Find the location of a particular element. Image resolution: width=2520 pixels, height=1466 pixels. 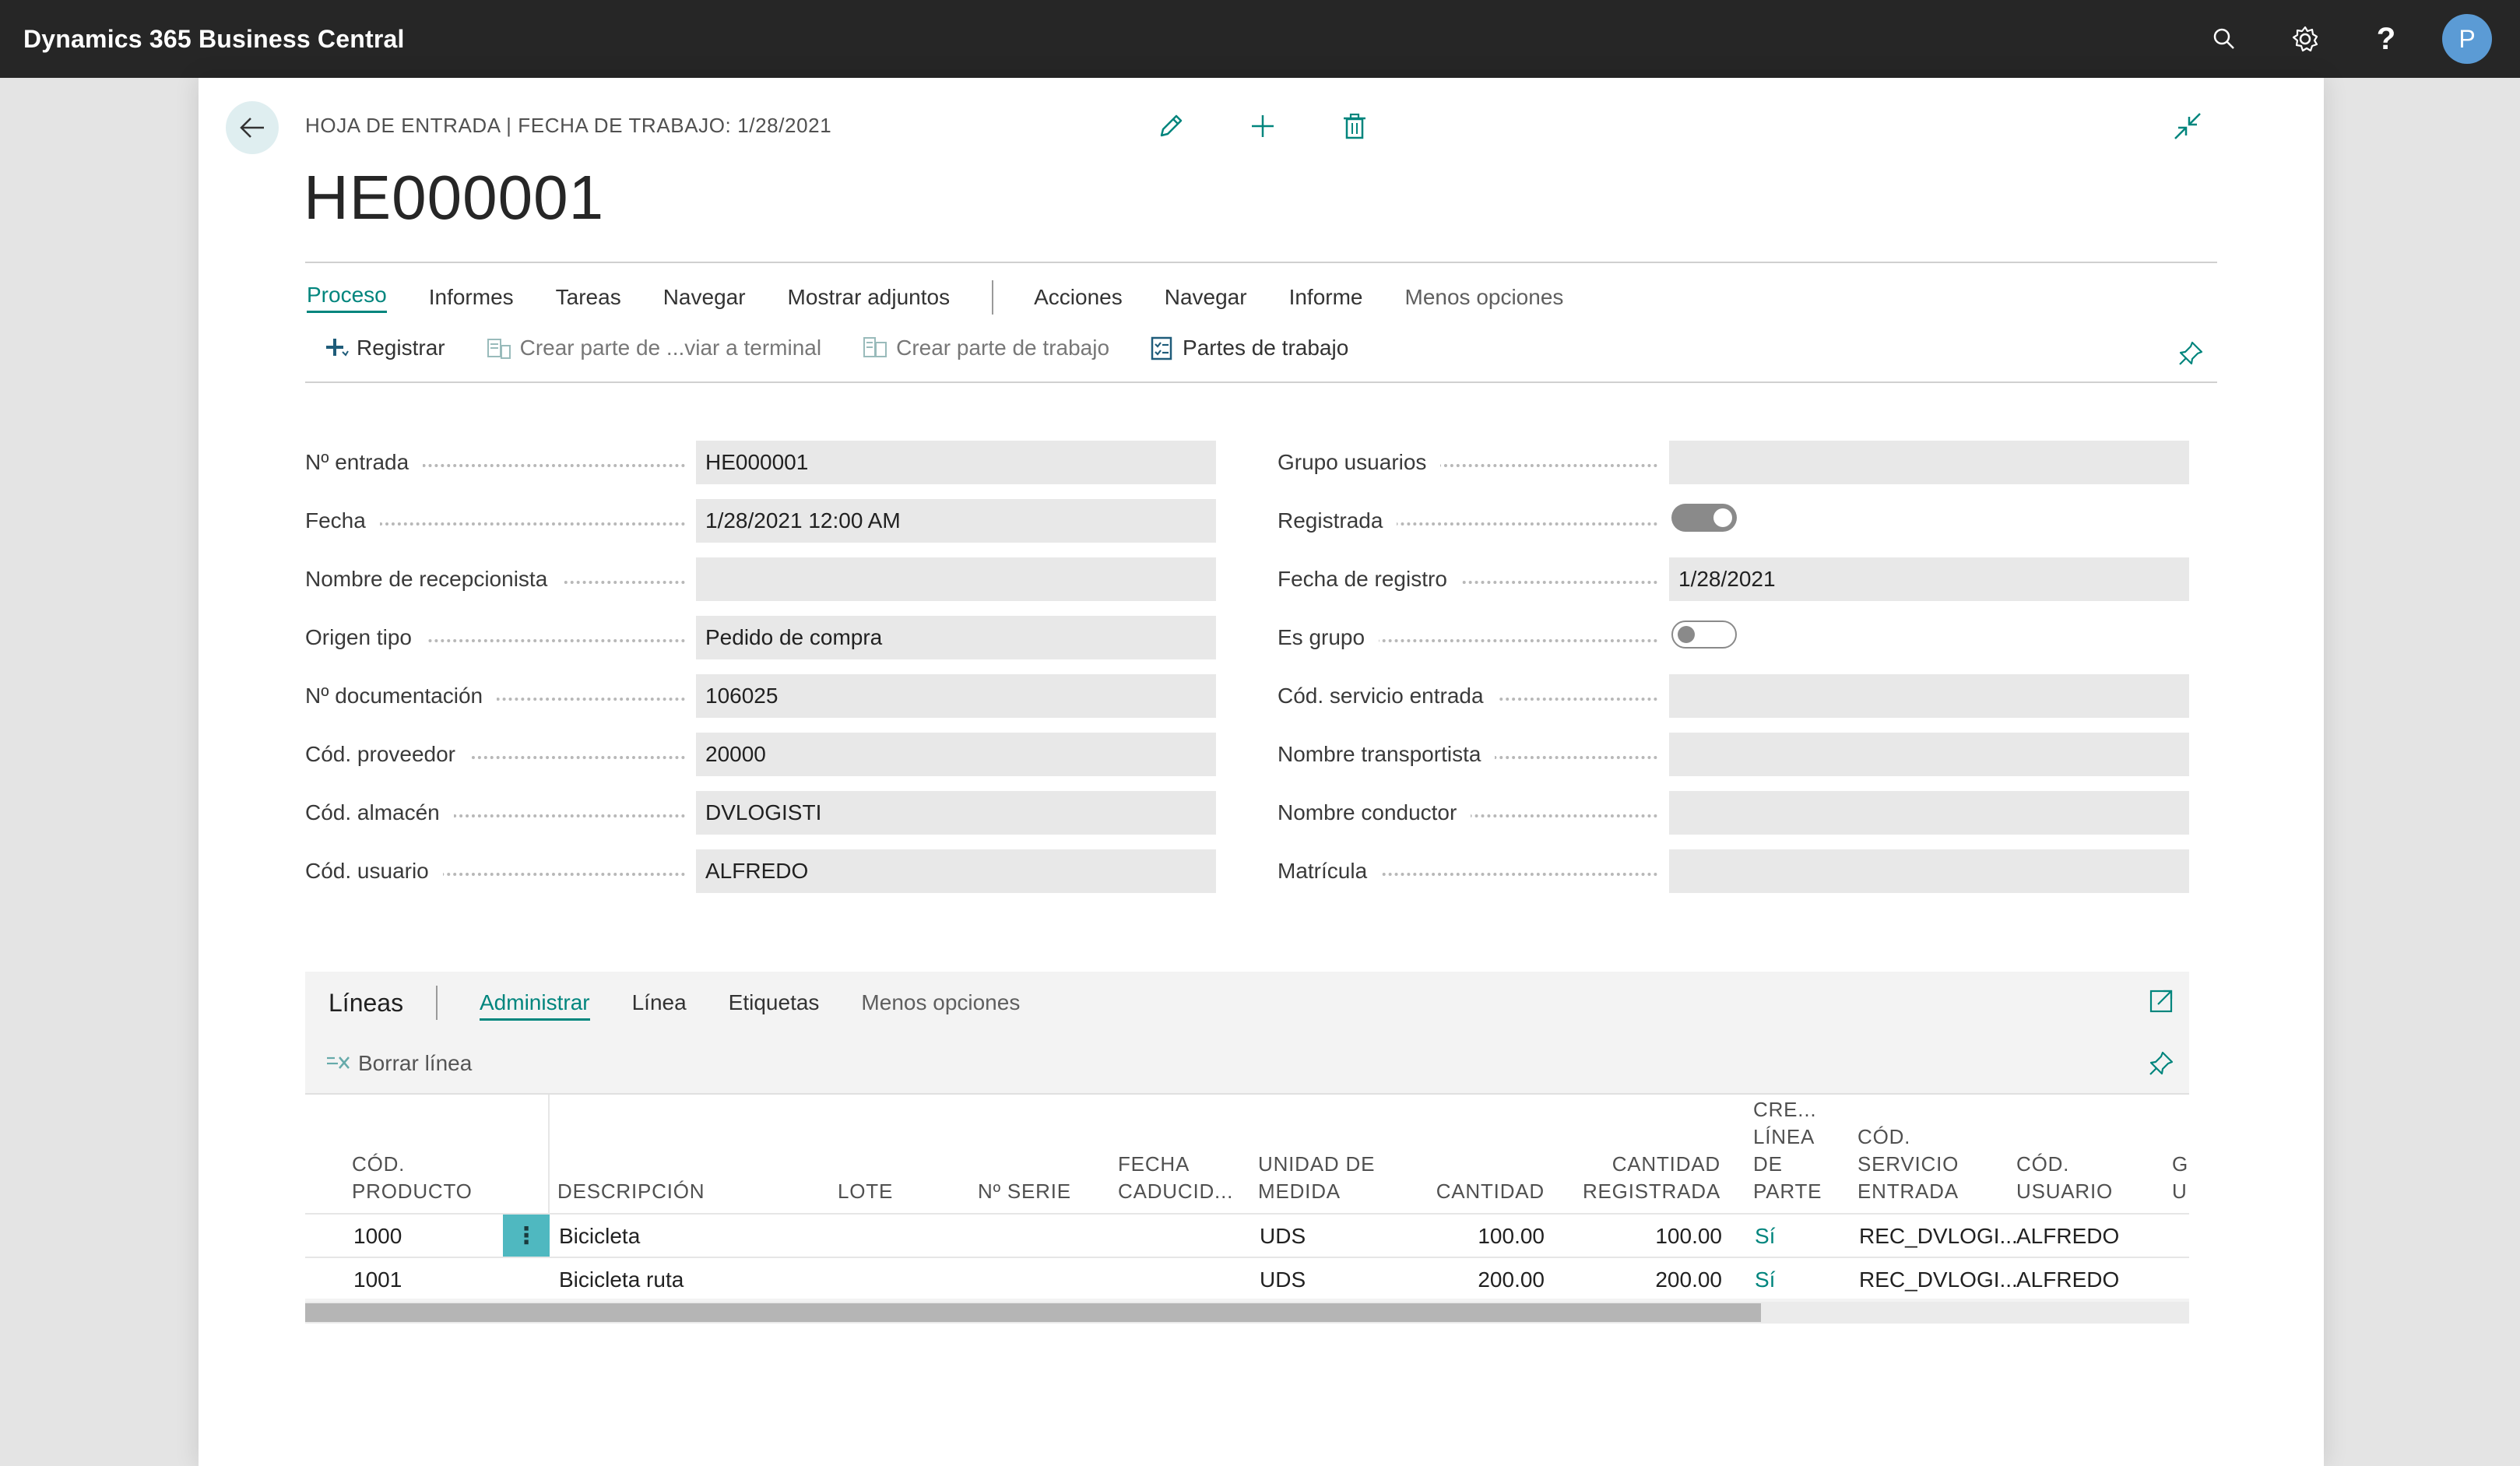

crear-parte-terminal-button: Crear parte de ...viar a terminal is located at coordinates (653, 348).